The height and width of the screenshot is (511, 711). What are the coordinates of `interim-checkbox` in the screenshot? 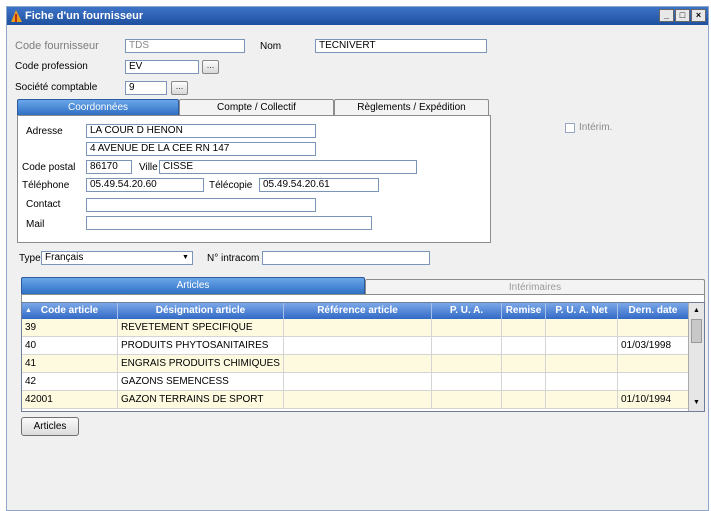 It's located at (570, 128).